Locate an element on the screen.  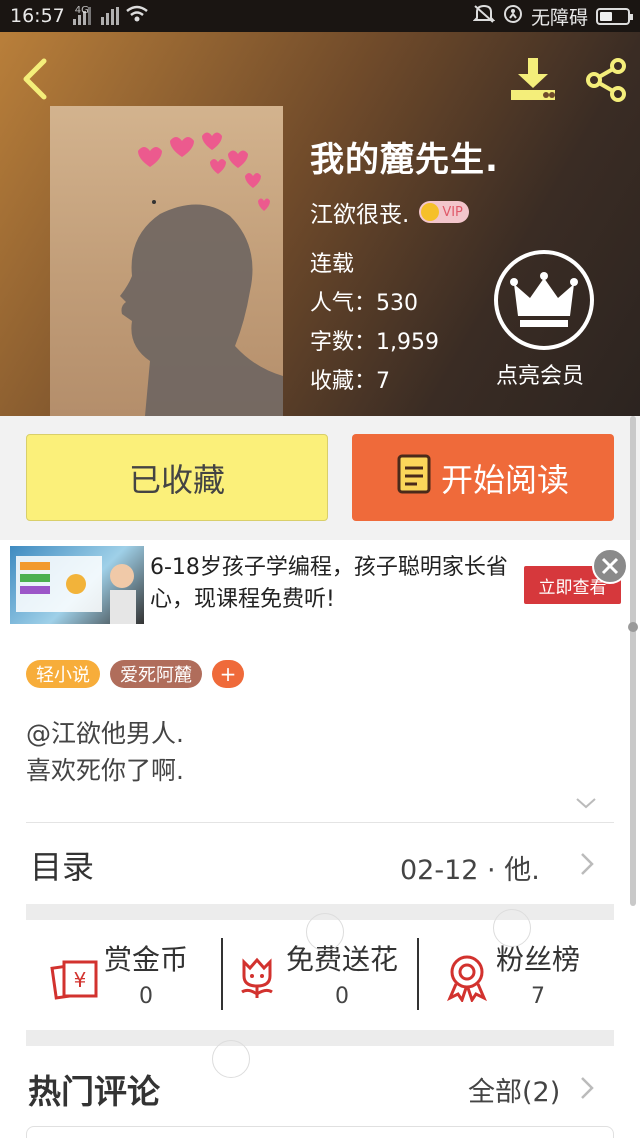
intro-line: 喜欢死你了啊. is located at coordinates (105, 770).